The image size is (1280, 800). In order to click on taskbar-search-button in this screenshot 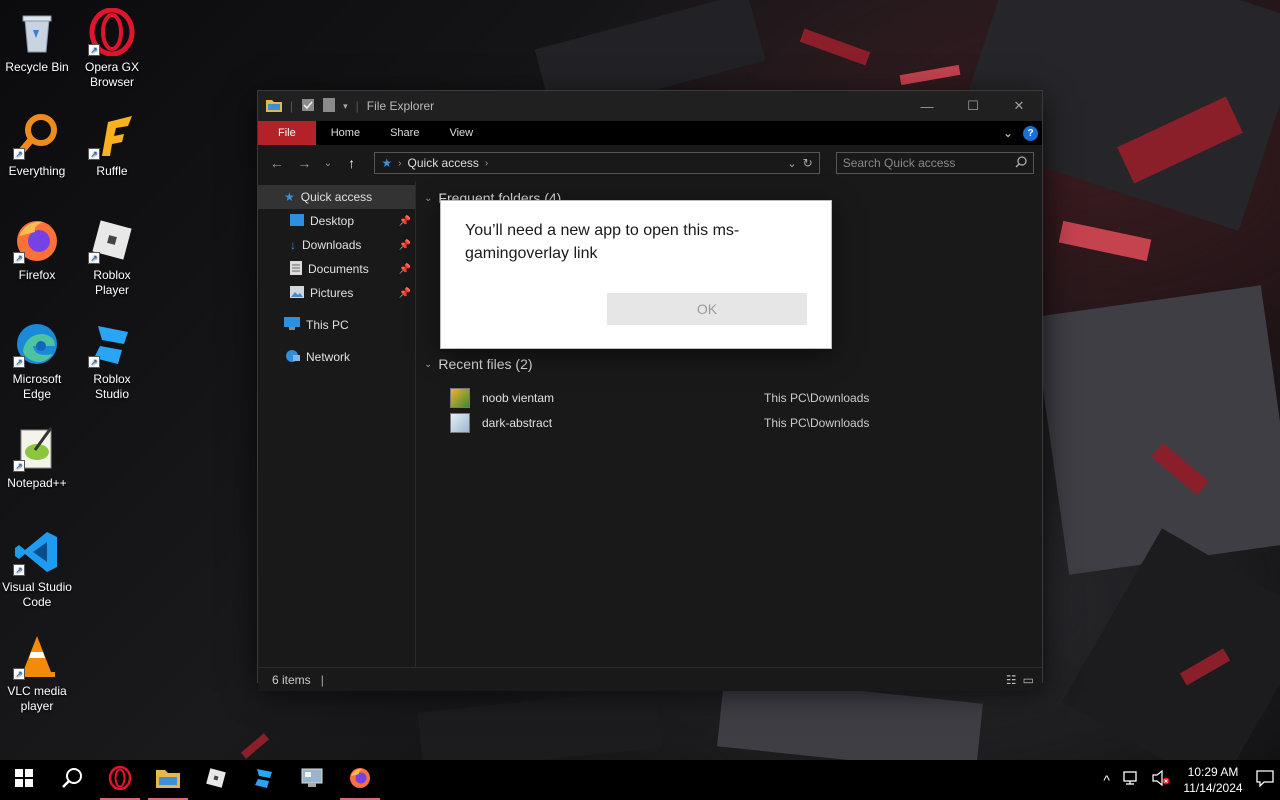, I will do `click(72, 780)`.